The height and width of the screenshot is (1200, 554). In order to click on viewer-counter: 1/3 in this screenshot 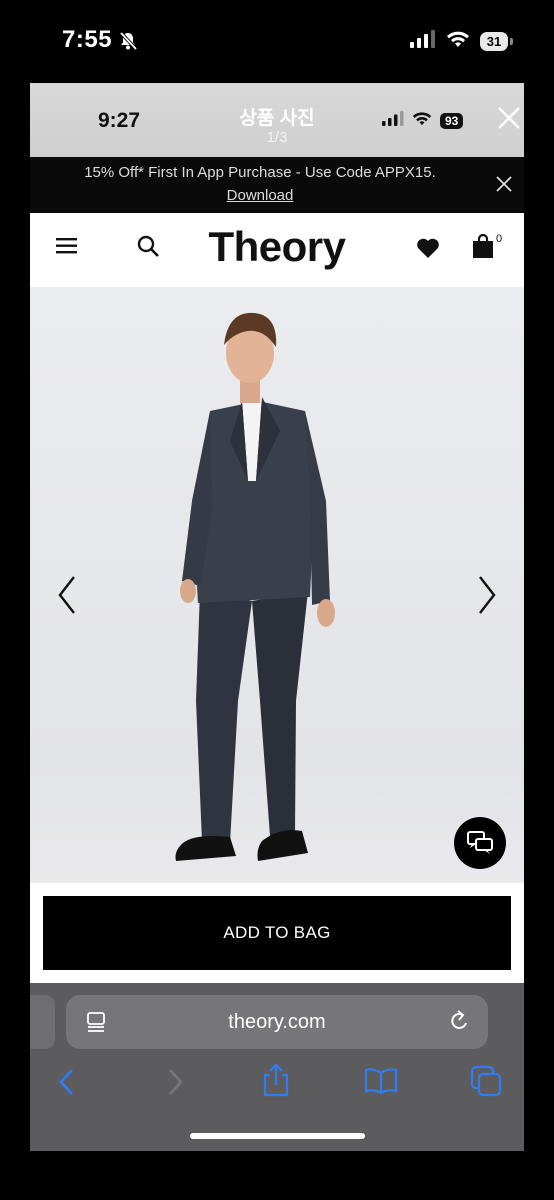, I will do `click(277, 137)`.